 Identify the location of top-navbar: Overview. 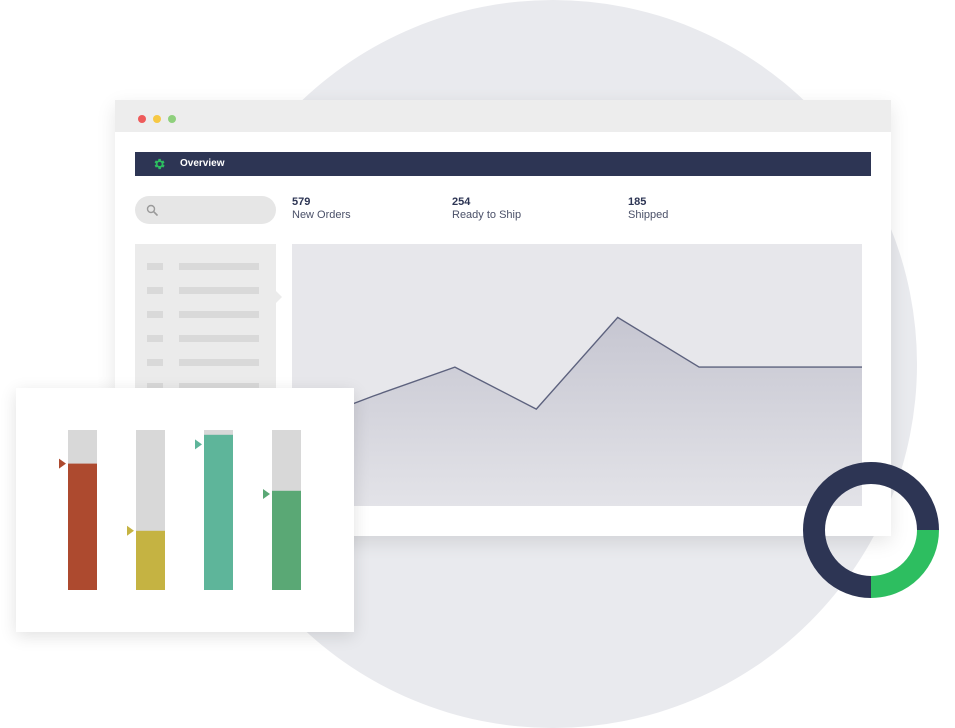
(503, 164).